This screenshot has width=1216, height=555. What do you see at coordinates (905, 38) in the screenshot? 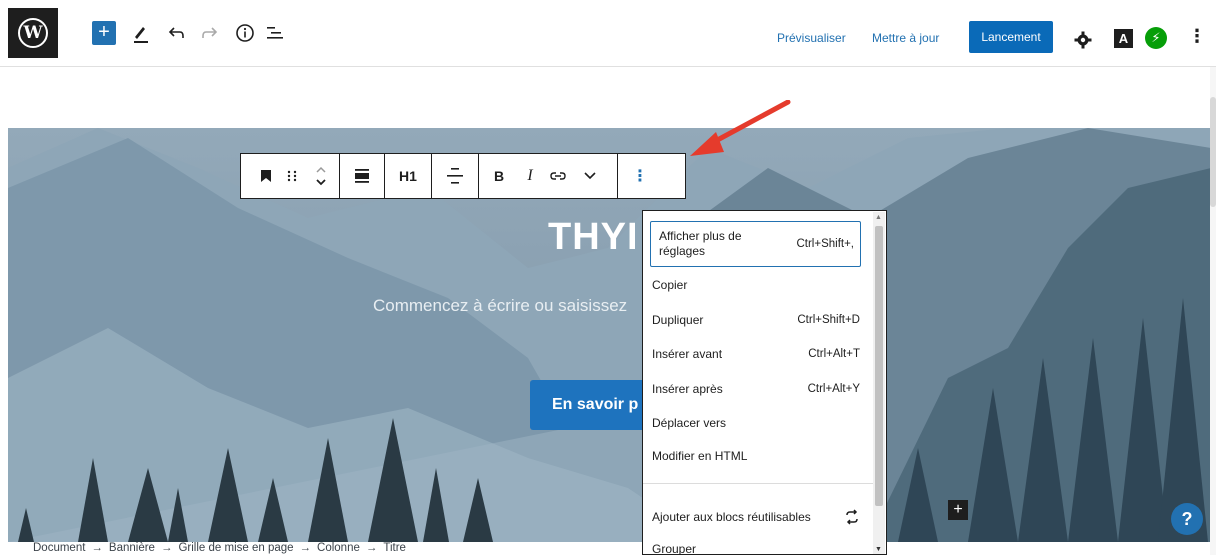
I see `update-link: Mettre à jour` at bounding box center [905, 38].